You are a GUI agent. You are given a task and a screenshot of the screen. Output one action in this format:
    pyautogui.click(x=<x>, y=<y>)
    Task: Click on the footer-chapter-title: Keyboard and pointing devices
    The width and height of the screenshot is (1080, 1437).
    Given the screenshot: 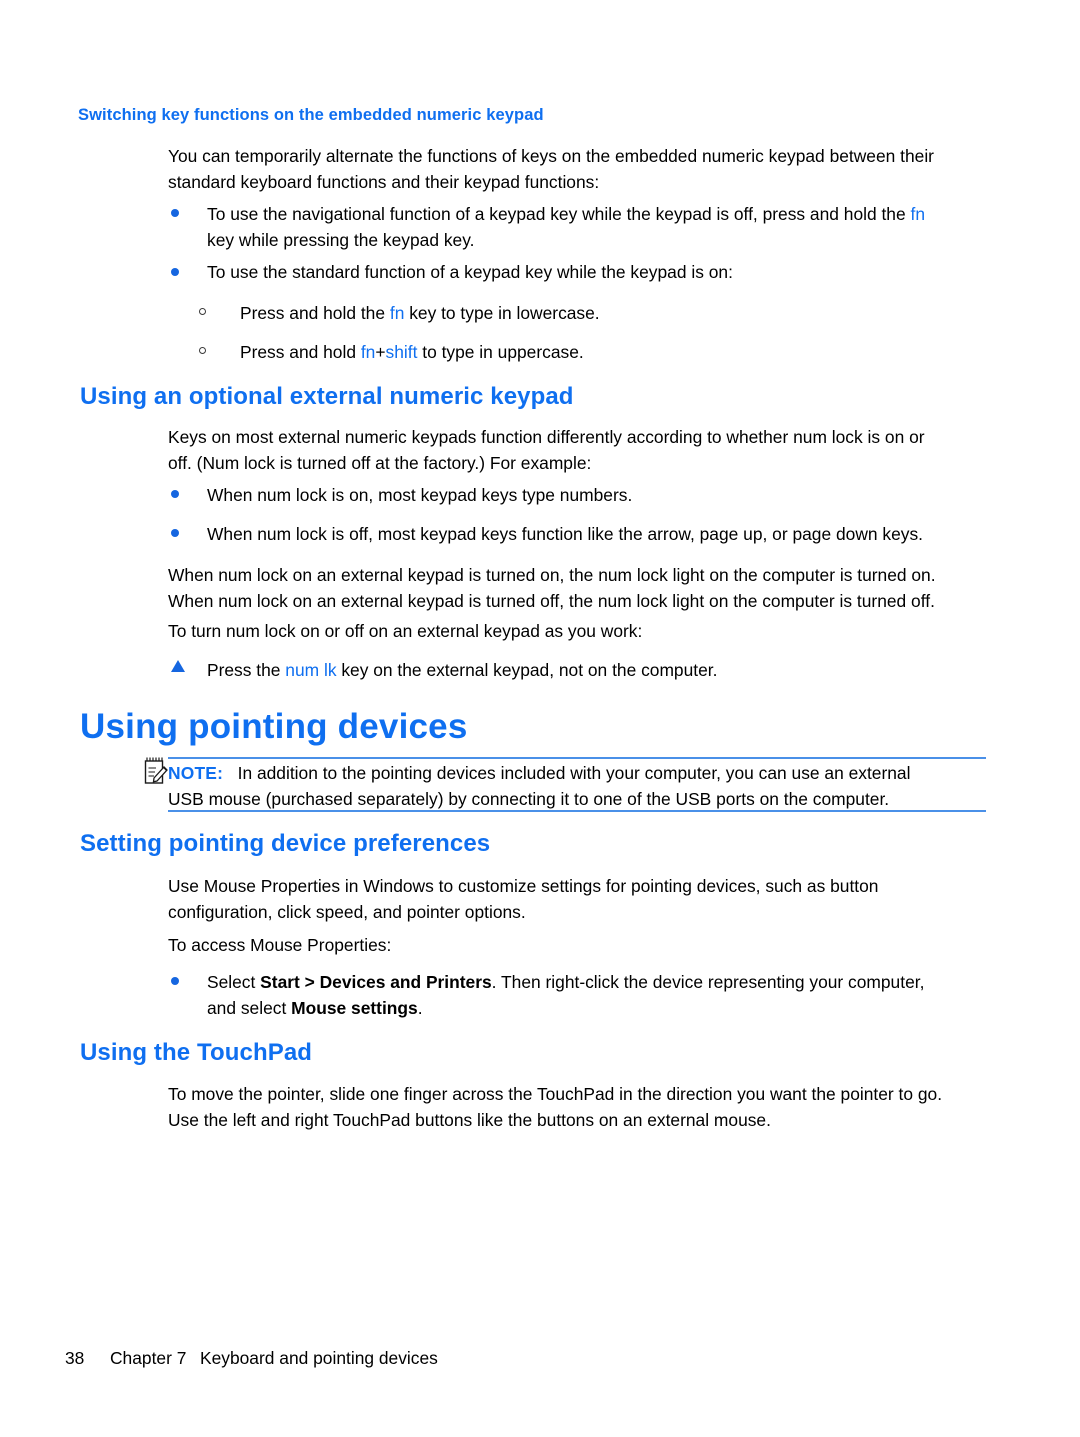 What is the action you would take?
    pyautogui.click(x=319, y=1358)
    